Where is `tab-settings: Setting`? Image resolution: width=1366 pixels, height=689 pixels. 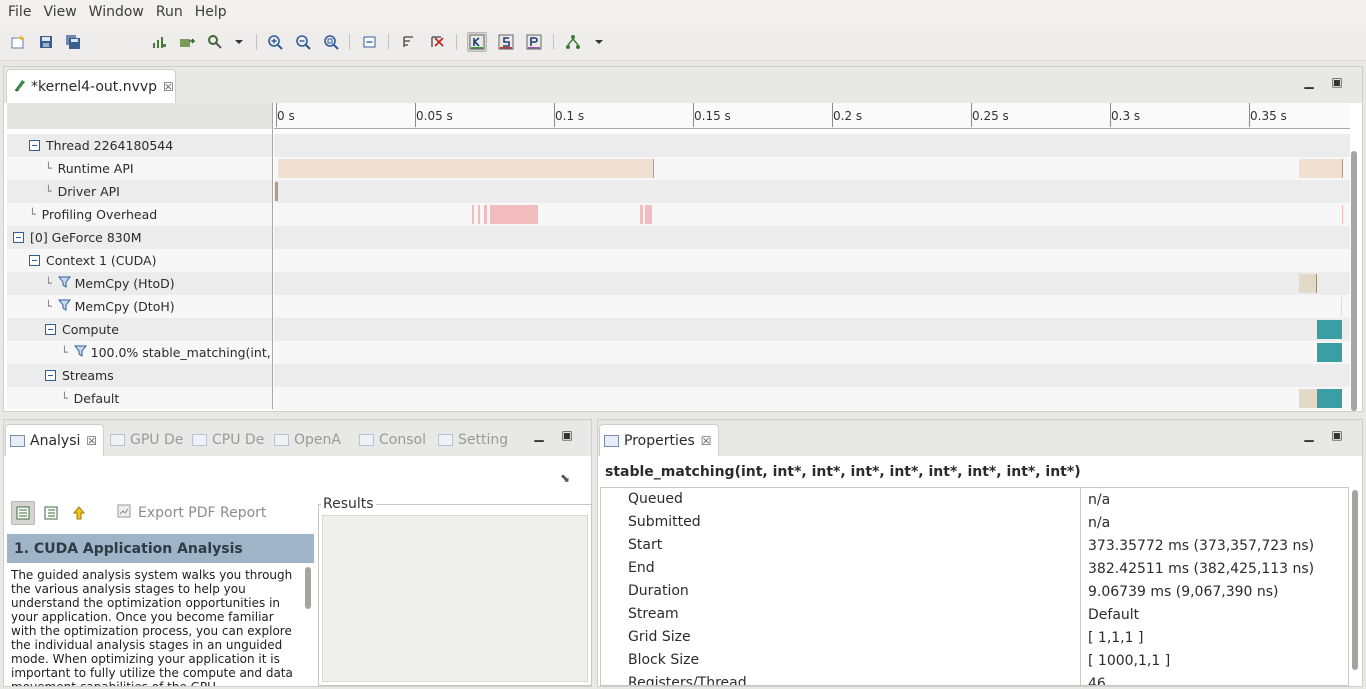
tab-settings: Setting is located at coordinates (473, 440).